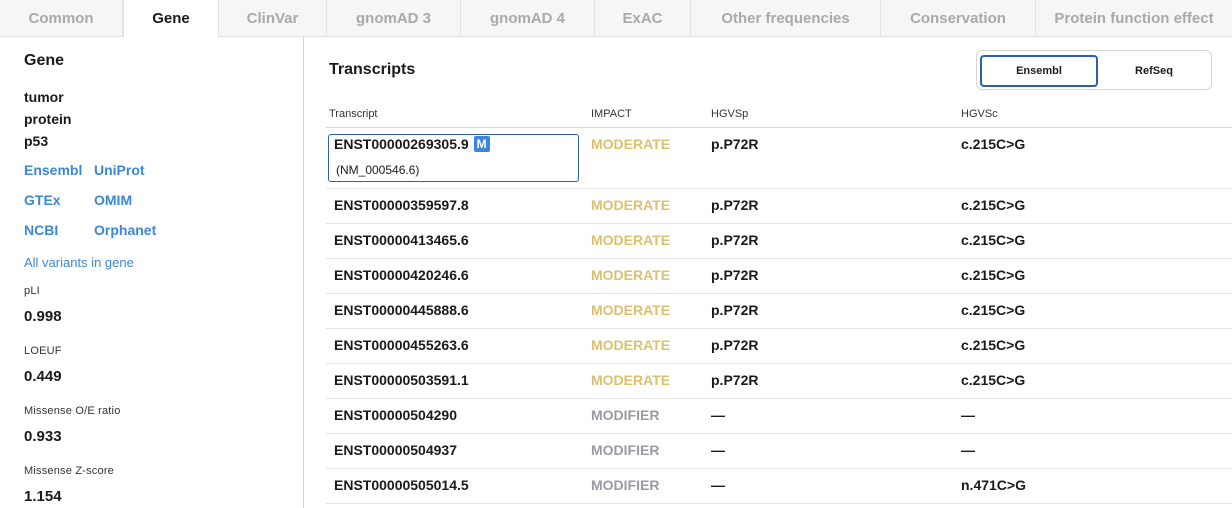 The width and height of the screenshot is (1232, 508). What do you see at coordinates (42, 200) in the screenshot?
I see `link-gtex: GTEx` at bounding box center [42, 200].